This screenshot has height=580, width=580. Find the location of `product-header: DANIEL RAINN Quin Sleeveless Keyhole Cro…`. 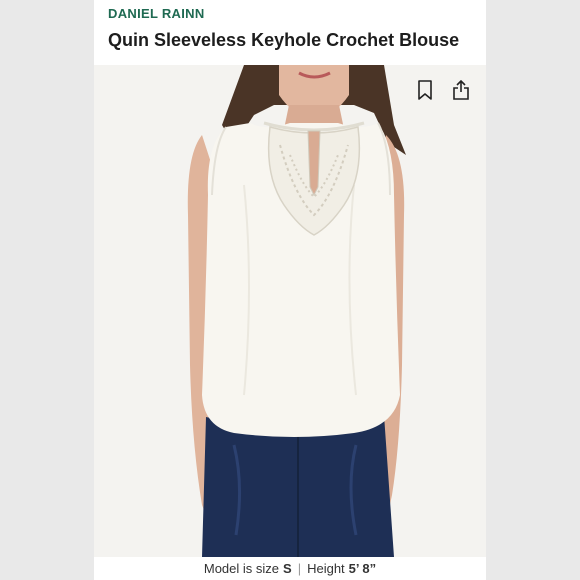

product-header: DANIEL RAINN Quin Sleeveless Keyhole Cro… is located at coordinates (290, 32).